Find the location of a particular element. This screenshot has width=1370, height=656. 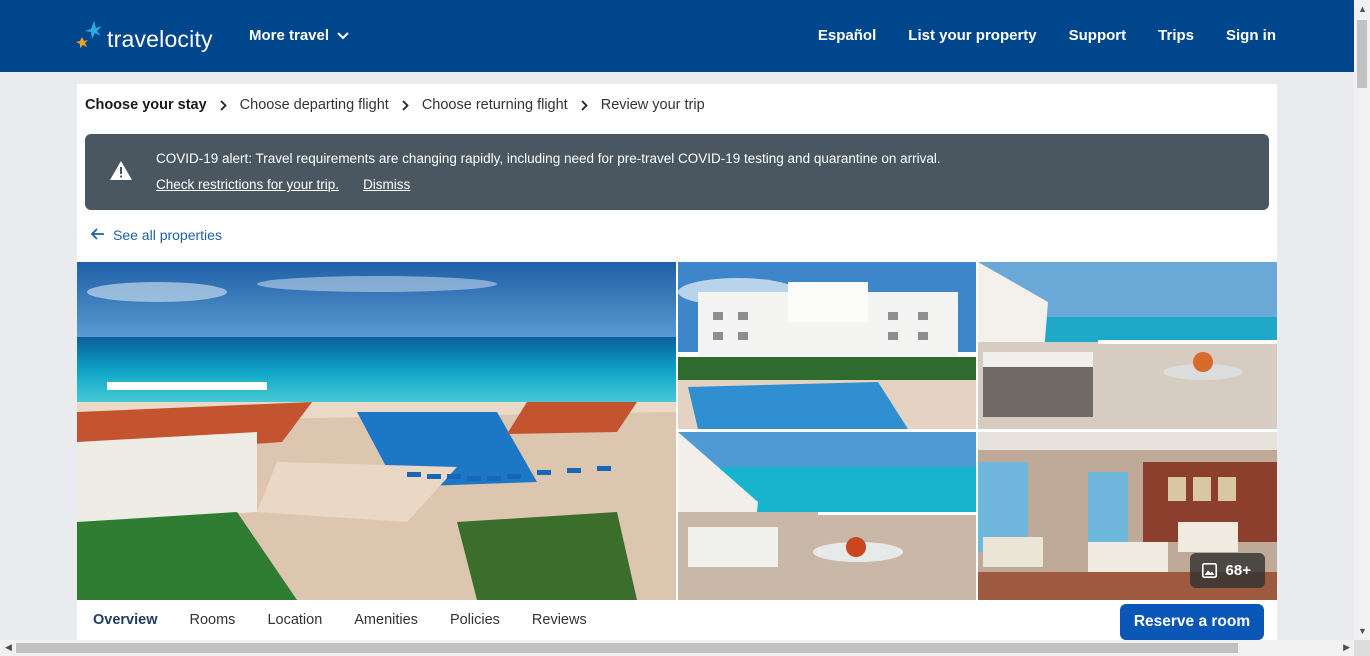

more-travel-menu: More travel is located at coordinates (299, 35).